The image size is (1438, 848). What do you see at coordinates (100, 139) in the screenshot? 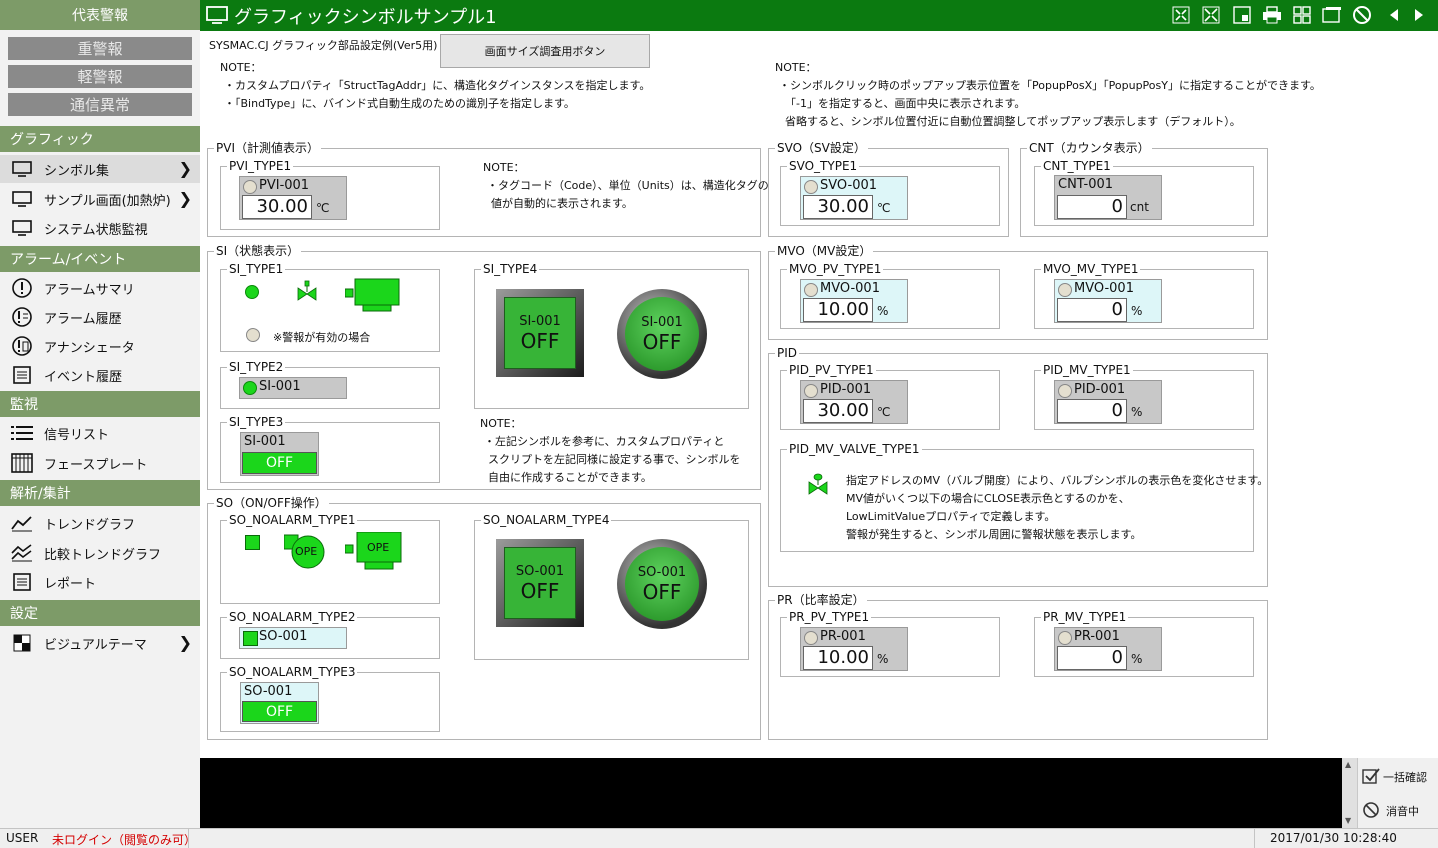
I see `section-graphics-header: グラフィック` at bounding box center [100, 139].